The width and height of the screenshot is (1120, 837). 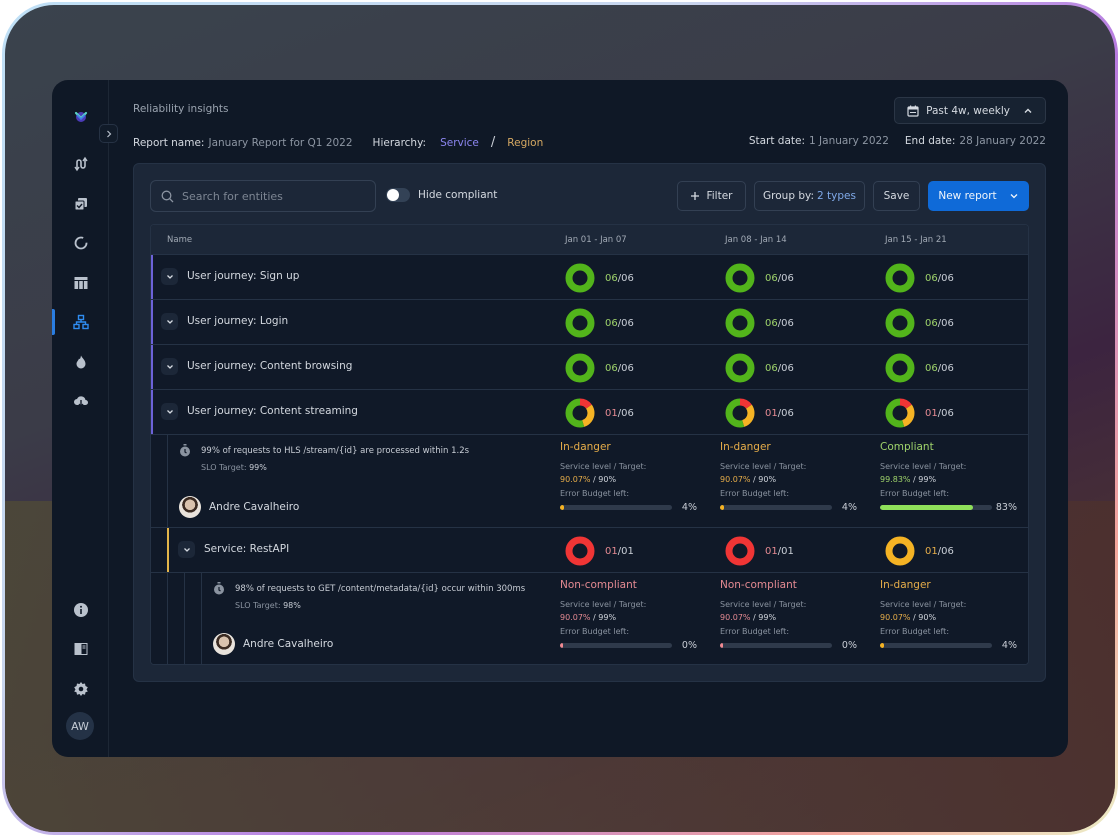 I want to click on hierarchy-region-link: Region, so click(x=525, y=143).